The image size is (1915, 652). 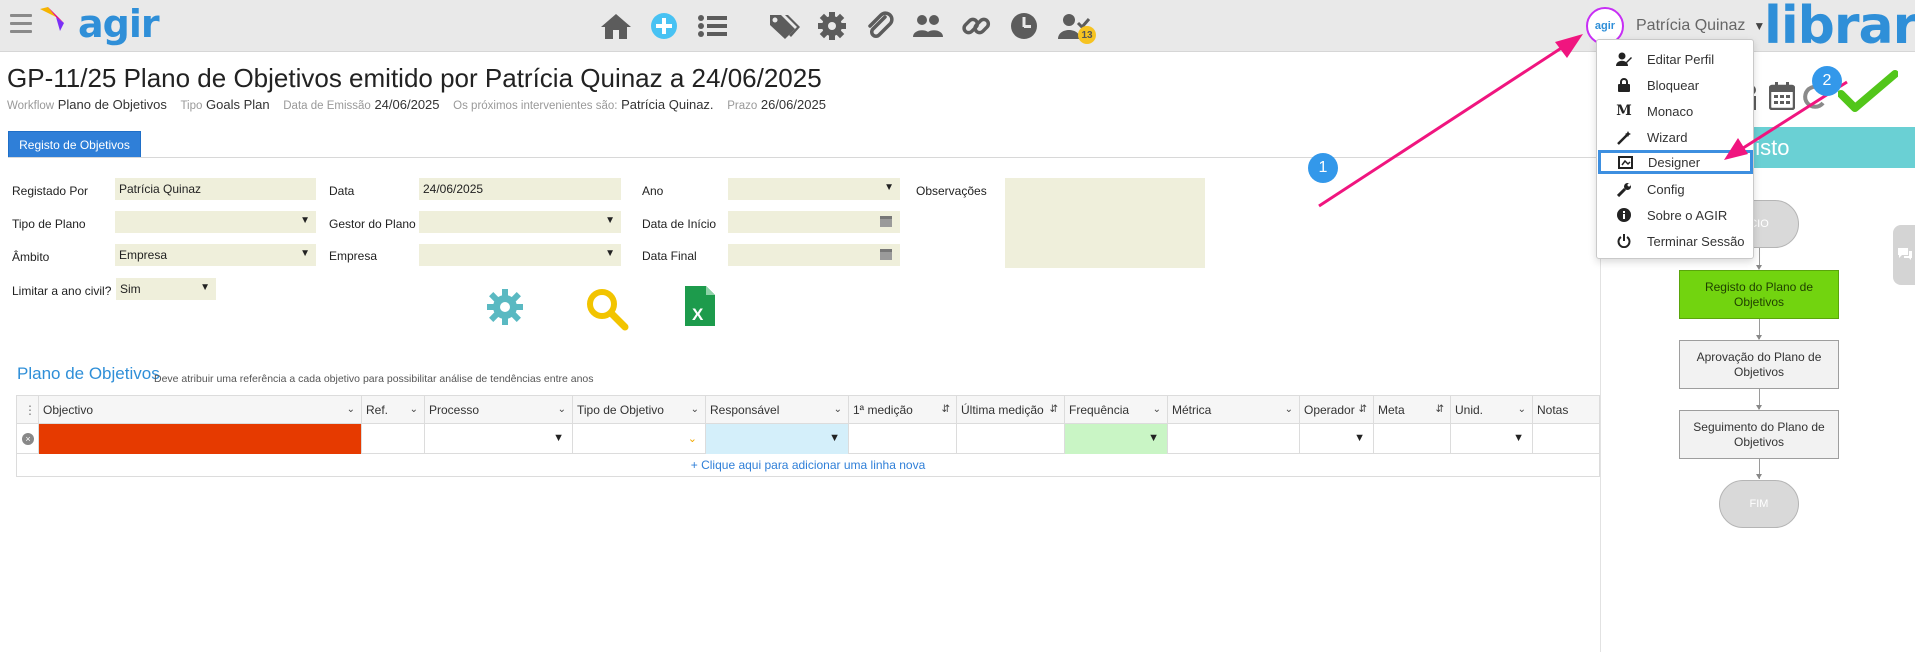 What do you see at coordinates (814, 222) in the screenshot?
I see `data-inicio-field` at bounding box center [814, 222].